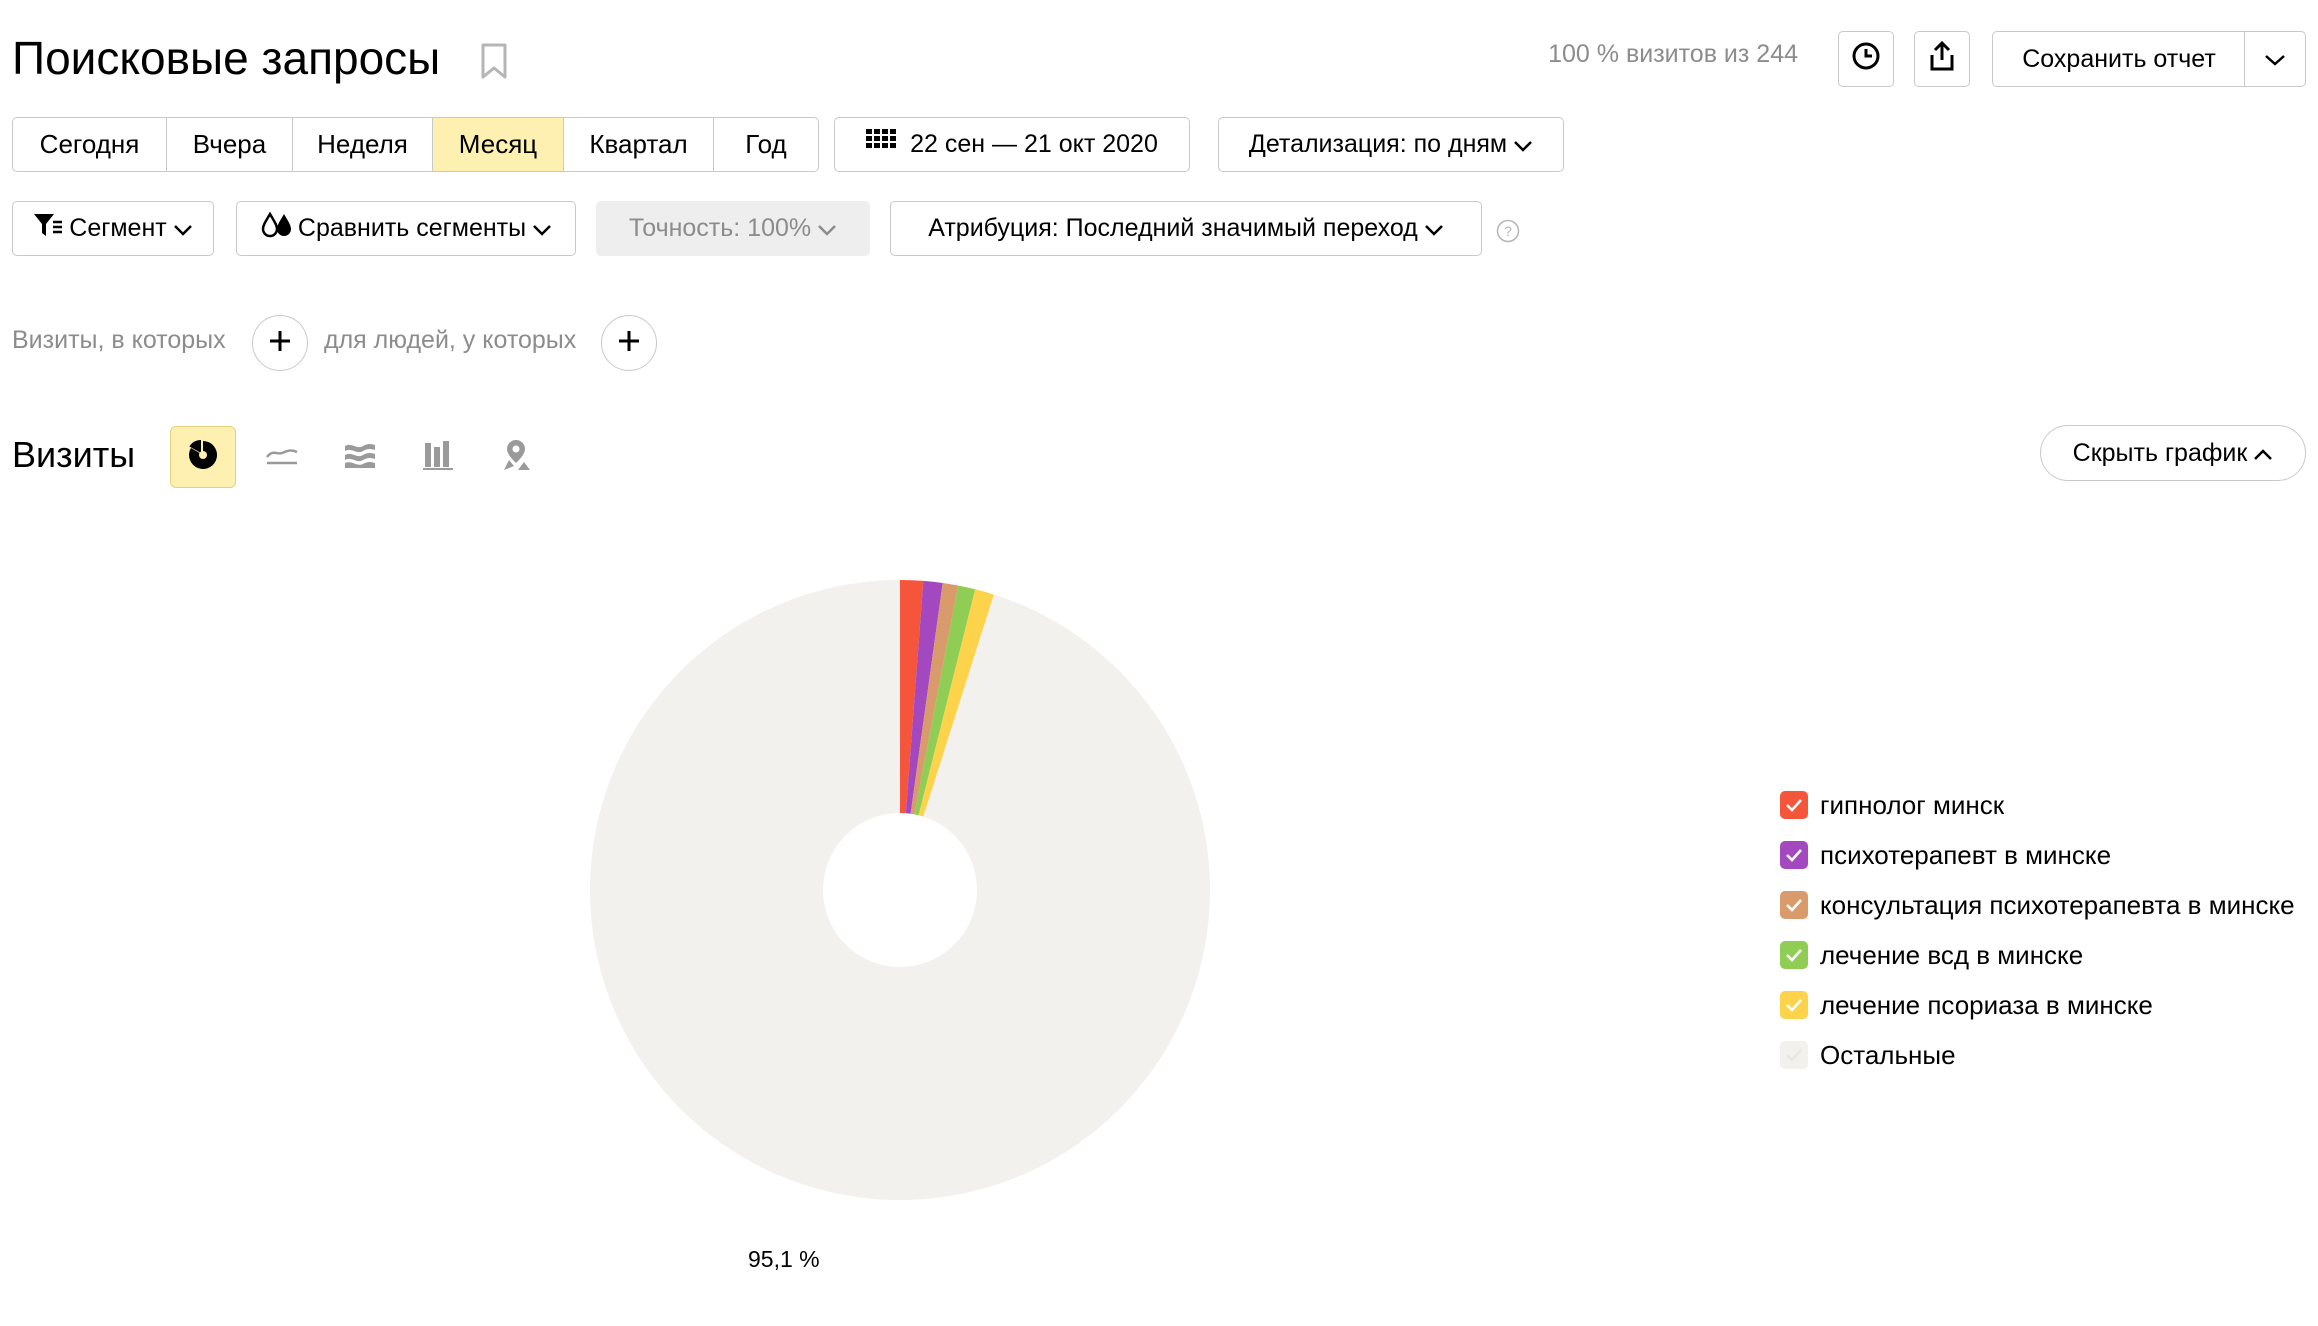 The image size is (2318, 1326). I want to click on legend-item: психотерапевт в минске, so click(2037, 855).